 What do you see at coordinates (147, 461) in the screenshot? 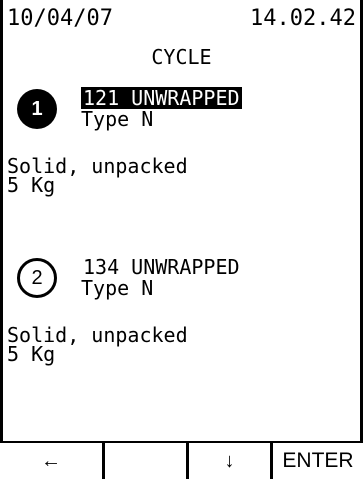
I see `softkey-2-button` at bounding box center [147, 461].